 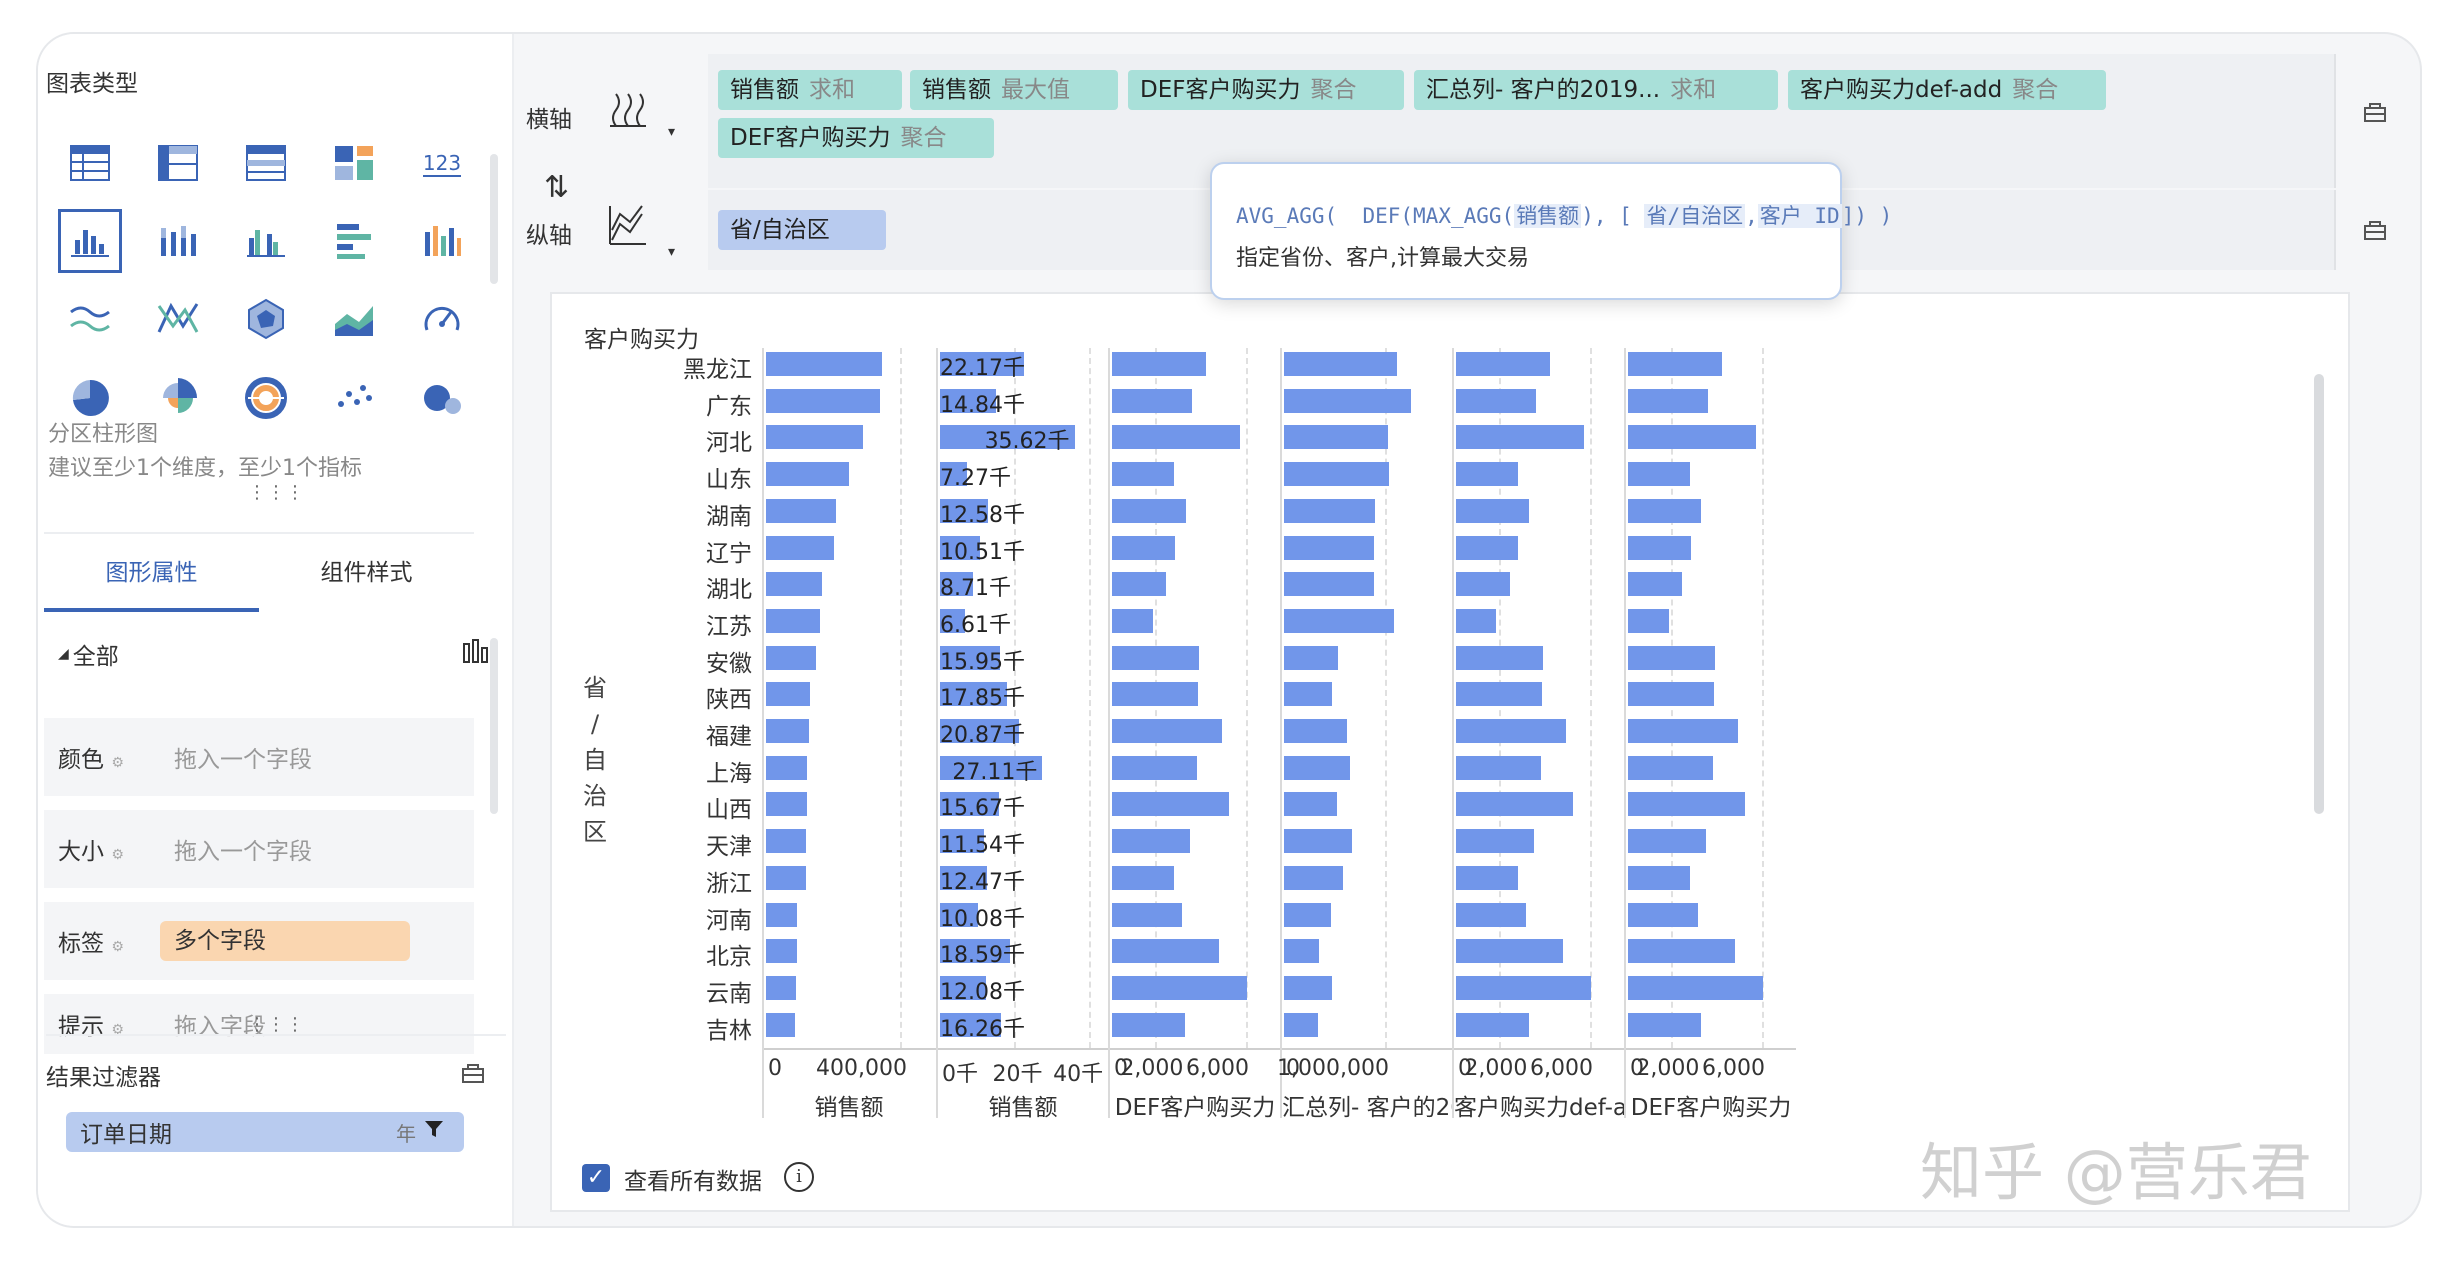 I want to click on detail-table-icon, so click(x=266, y=163).